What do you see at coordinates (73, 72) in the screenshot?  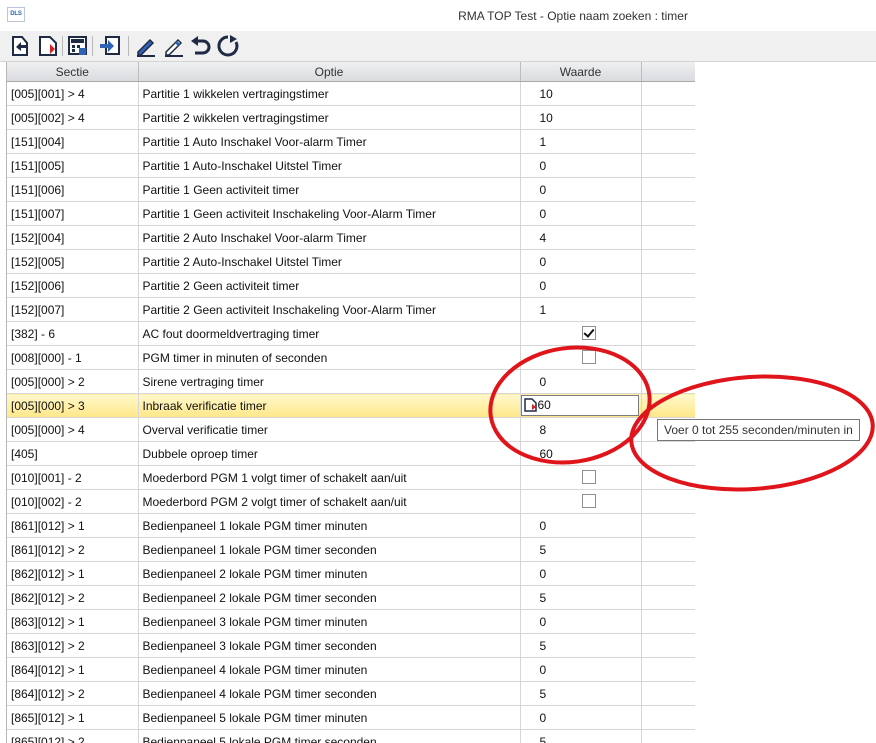 I see `column-header-sectie: Sectie` at bounding box center [73, 72].